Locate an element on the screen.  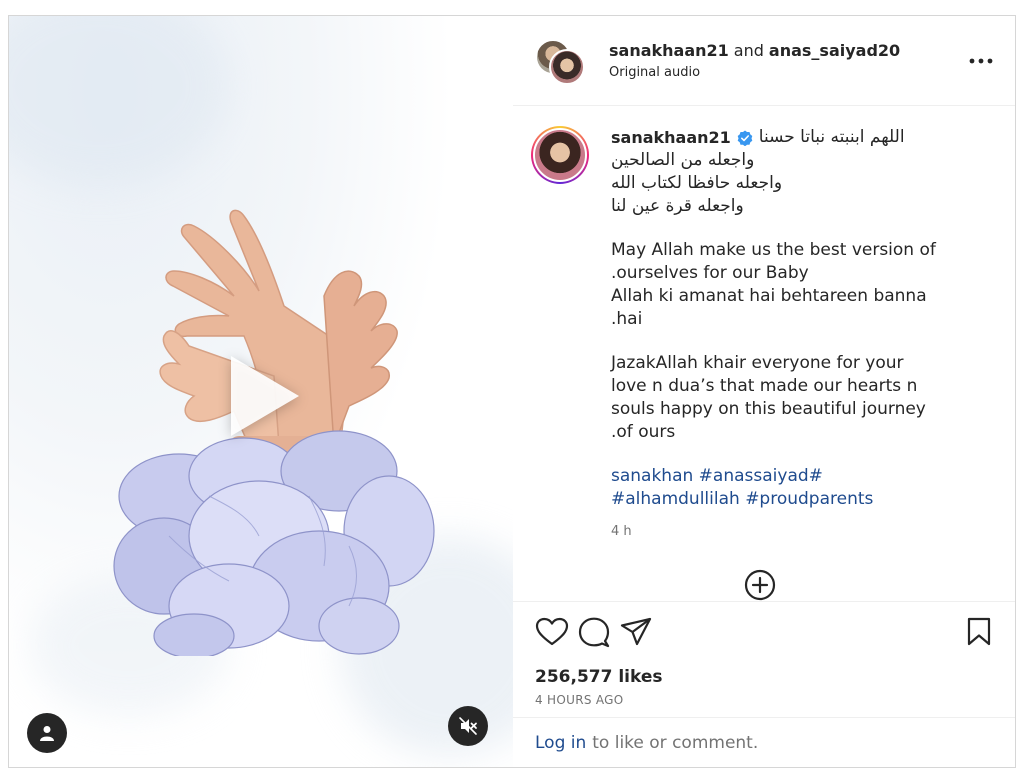
caption-line: .of ours is located at coordinates (643, 432).